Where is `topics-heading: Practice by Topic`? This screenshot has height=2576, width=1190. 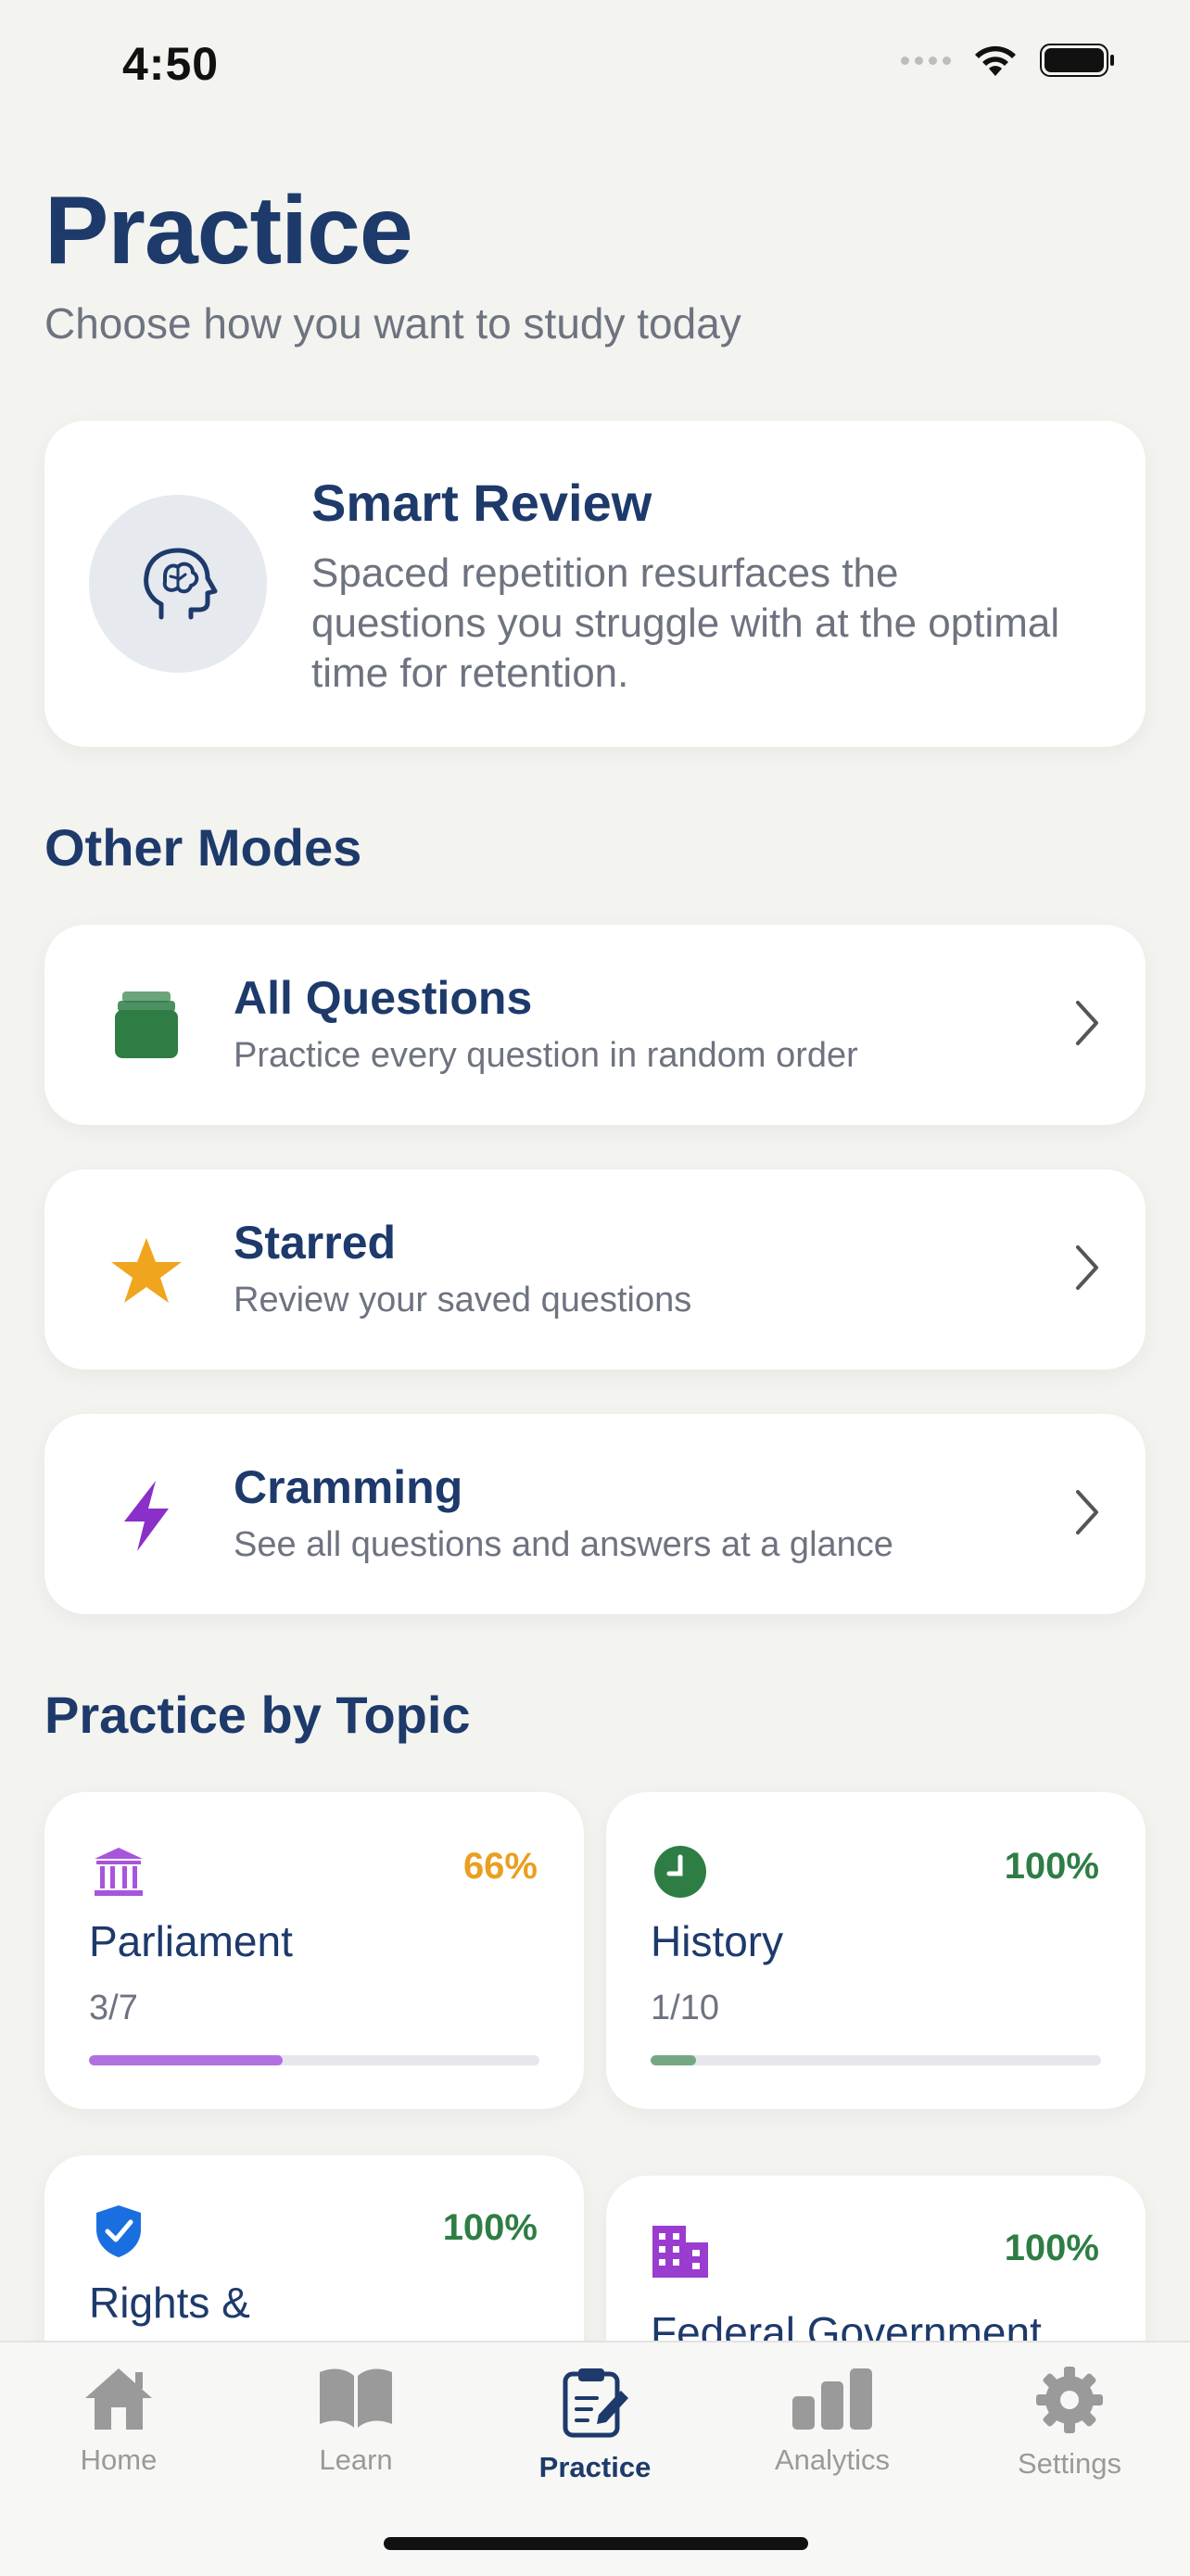 topics-heading: Practice by Topic is located at coordinates (257, 1715).